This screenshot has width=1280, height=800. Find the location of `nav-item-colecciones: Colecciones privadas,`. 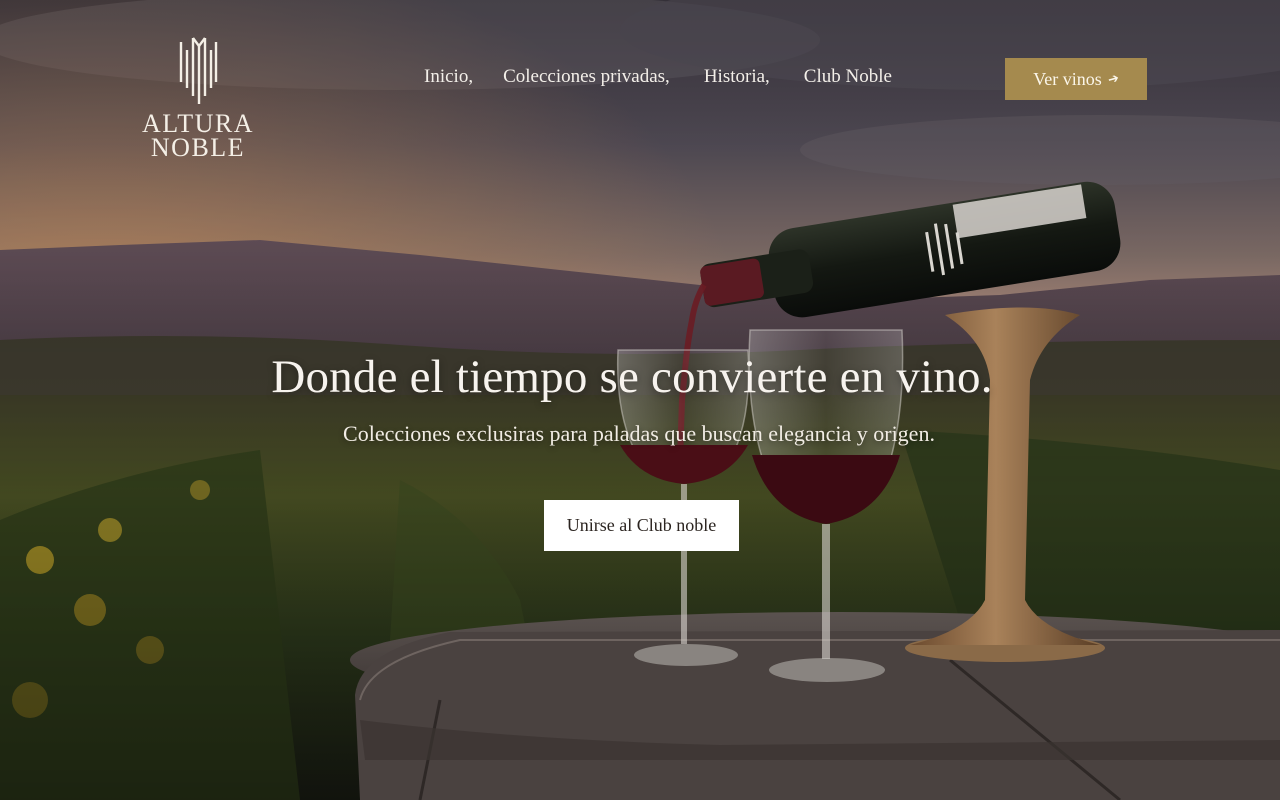

nav-item-colecciones: Colecciones privadas, is located at coordinates (586, 77).